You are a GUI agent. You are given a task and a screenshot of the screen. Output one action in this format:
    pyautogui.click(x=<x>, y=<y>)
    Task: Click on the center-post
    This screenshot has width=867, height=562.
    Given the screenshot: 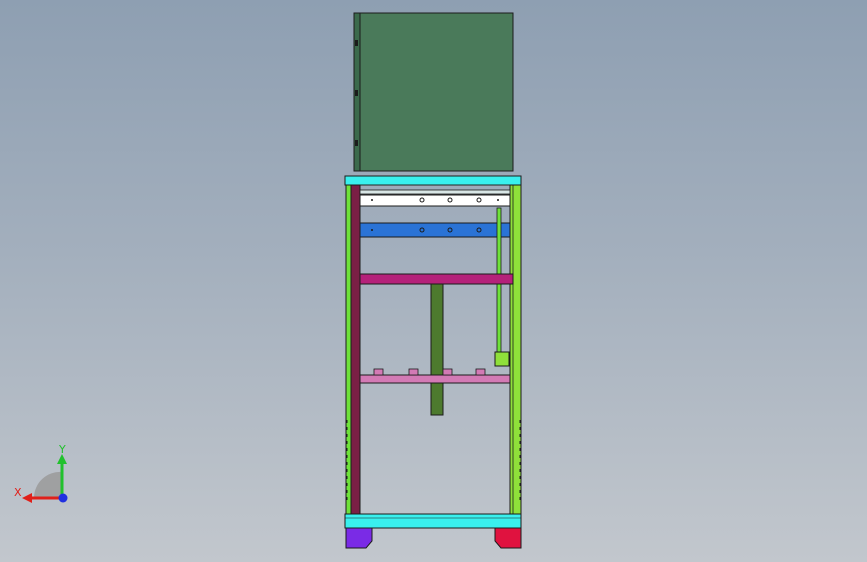 What is the action you would take?
    pyautogui.click(x=437, y=349)
    